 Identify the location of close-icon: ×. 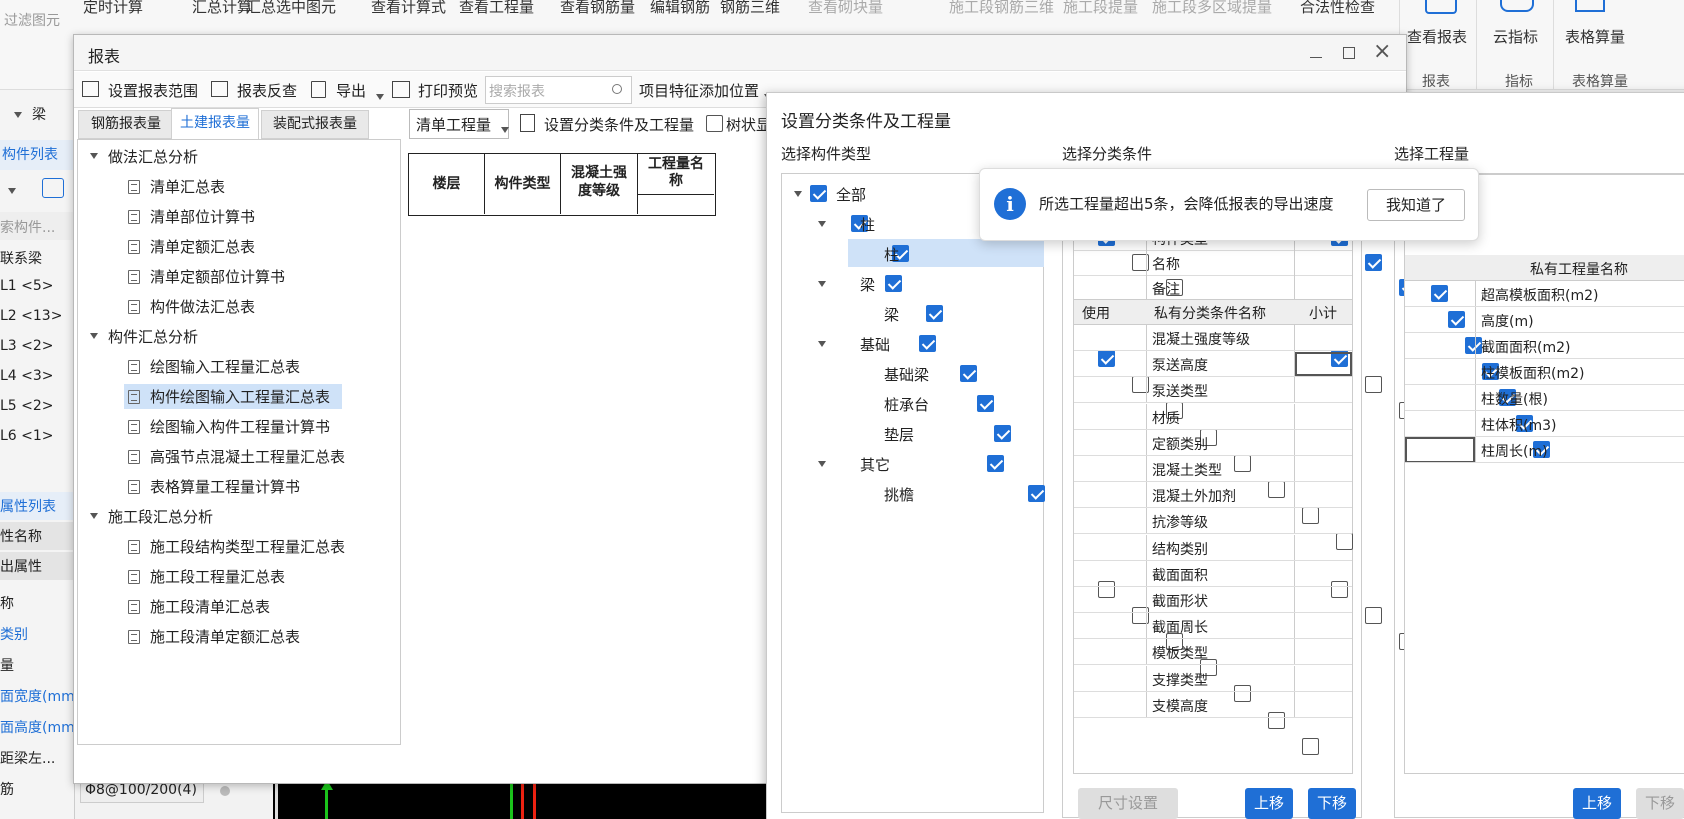
(1382, 52).